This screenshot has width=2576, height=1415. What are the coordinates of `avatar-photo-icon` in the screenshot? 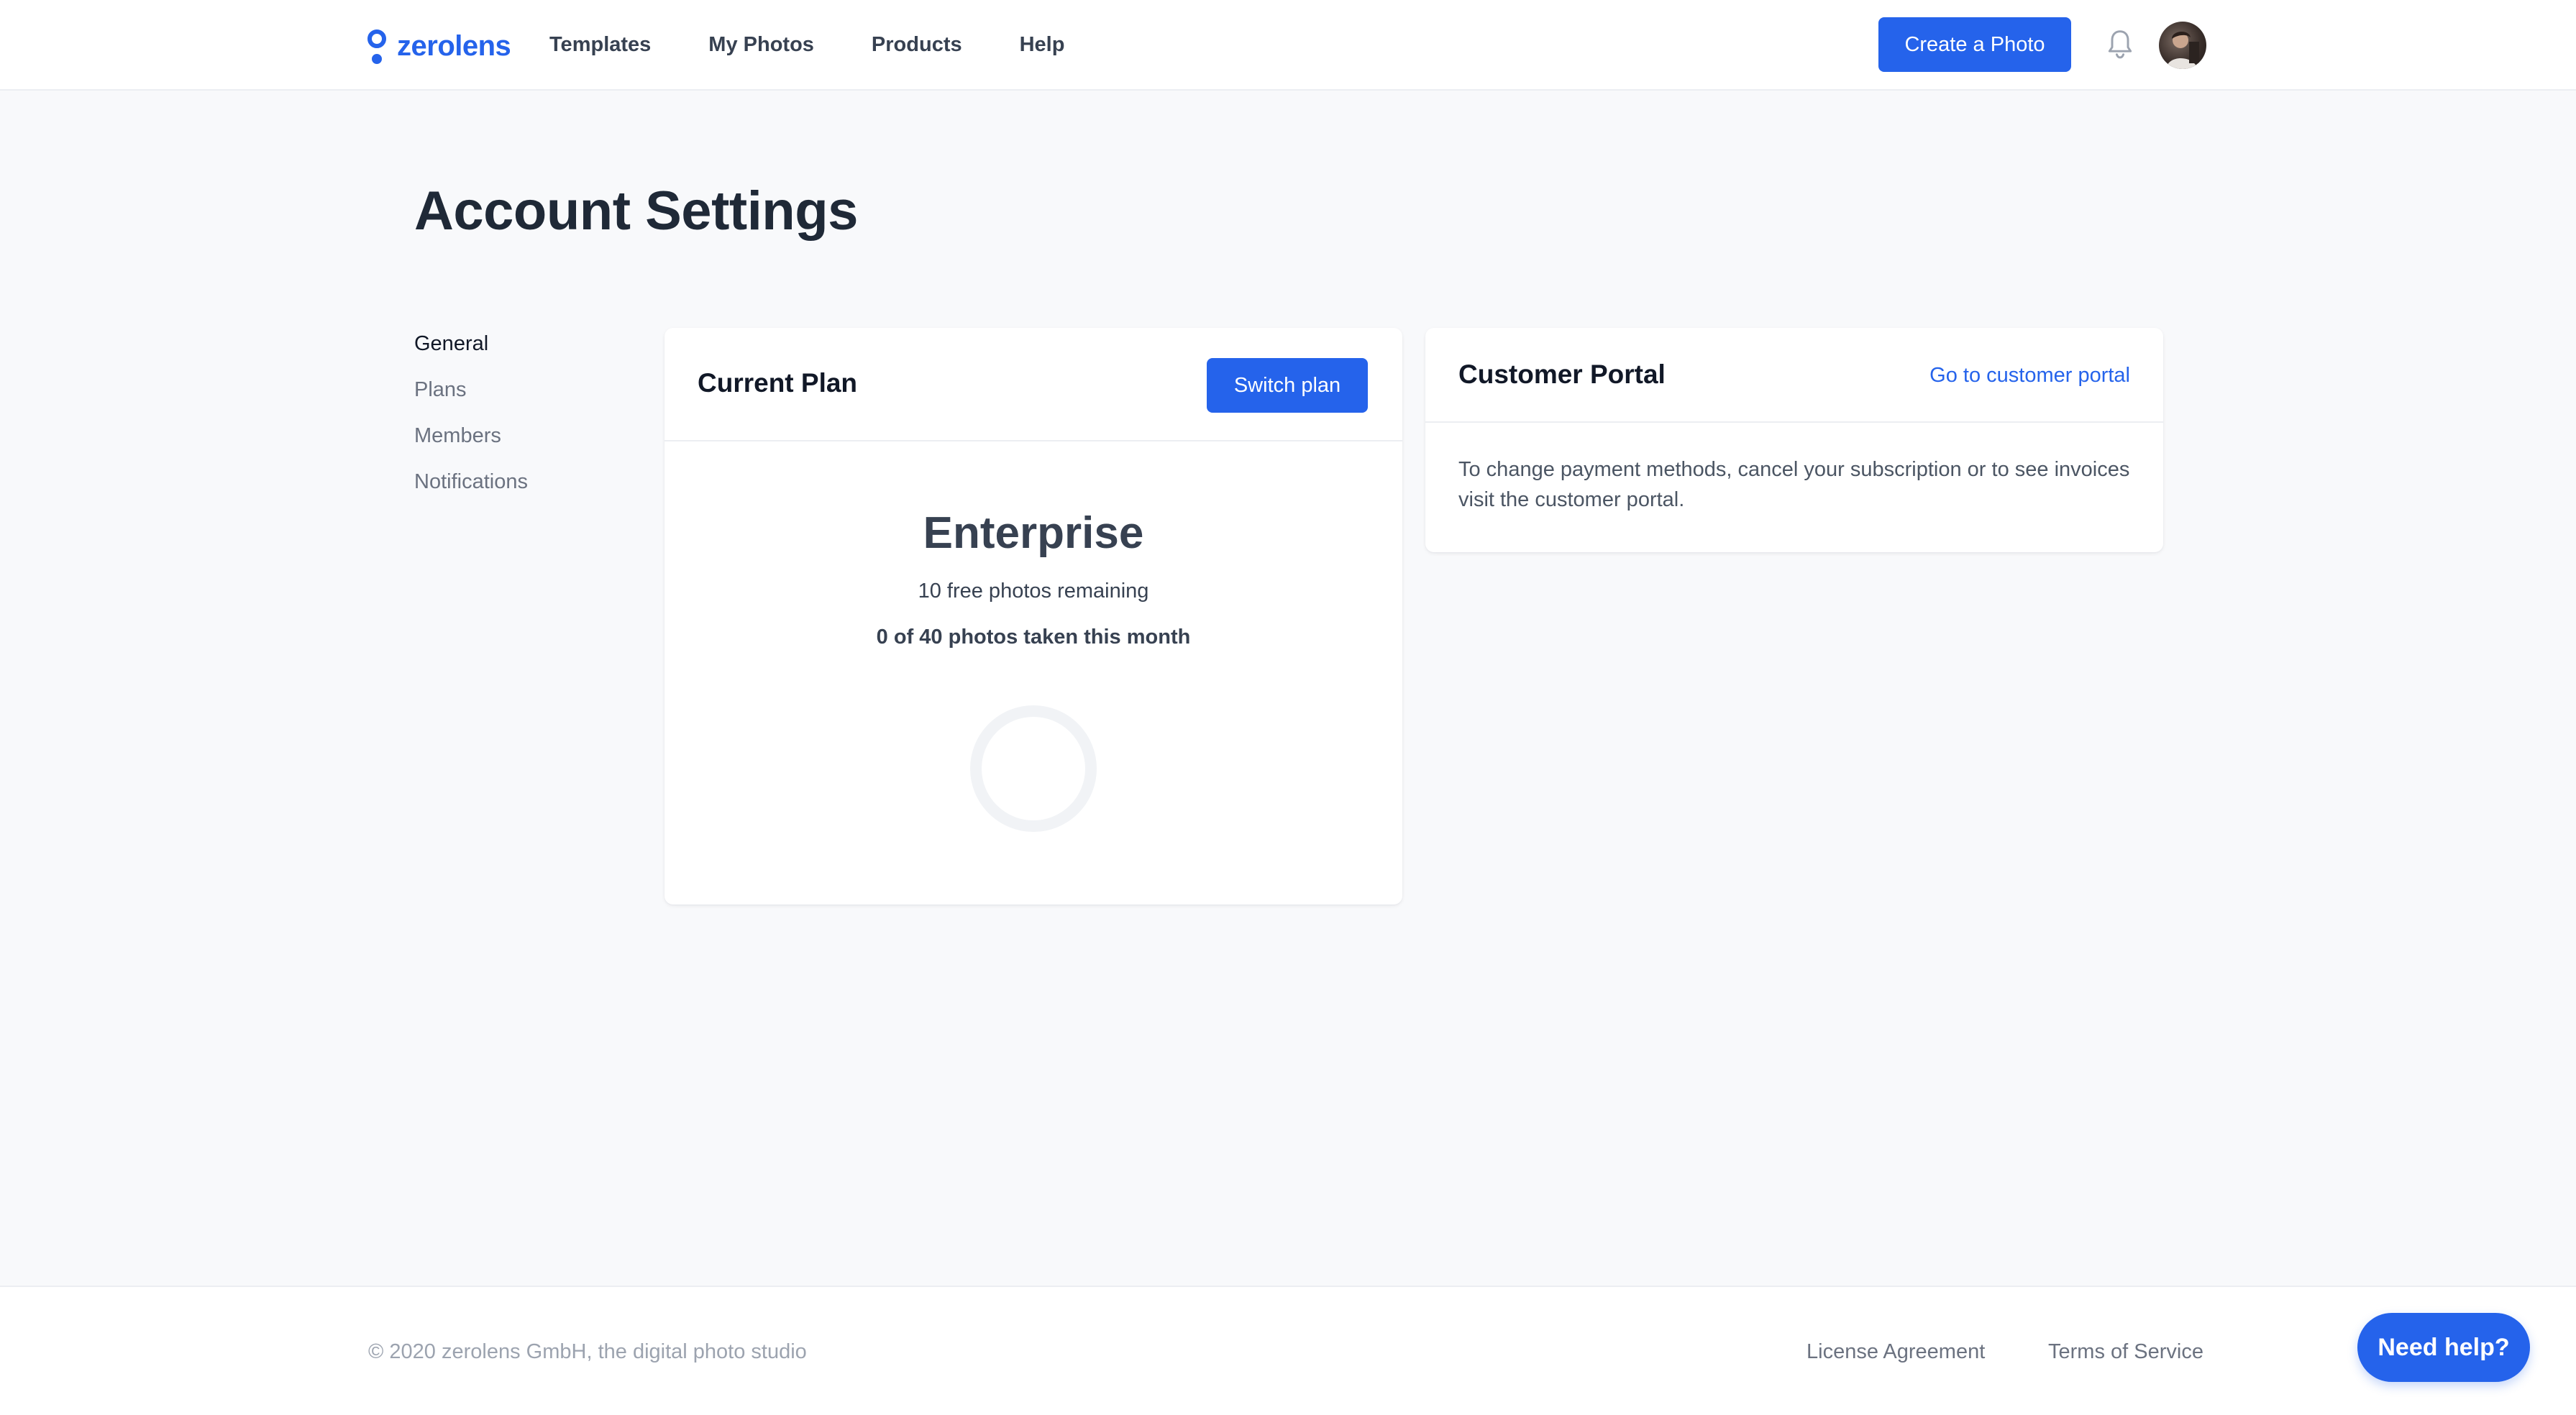 It's located at (2182, 50).